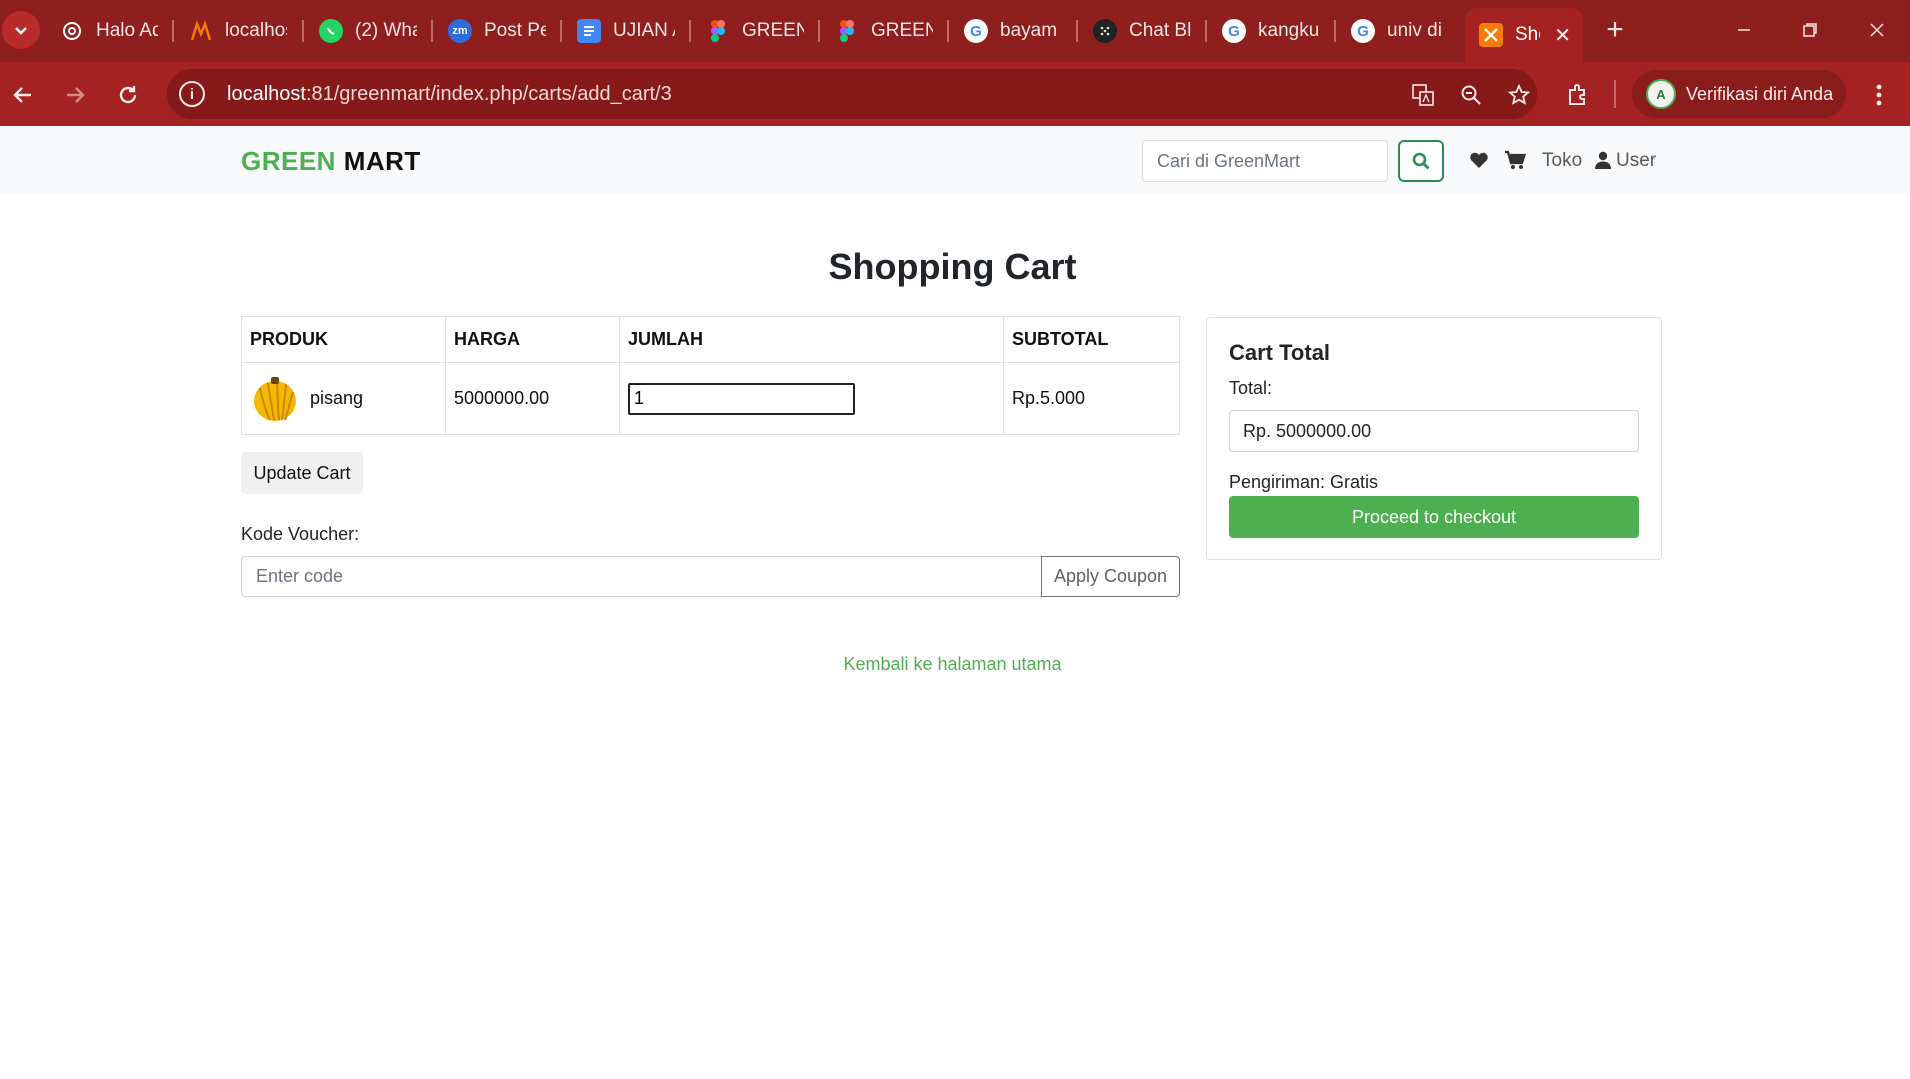 The image size is (1910, 1079). What do you see at coordinates (1251, 388) in the screenshot?
I see `total-label: Total:` at bounding box center [1251, 388].